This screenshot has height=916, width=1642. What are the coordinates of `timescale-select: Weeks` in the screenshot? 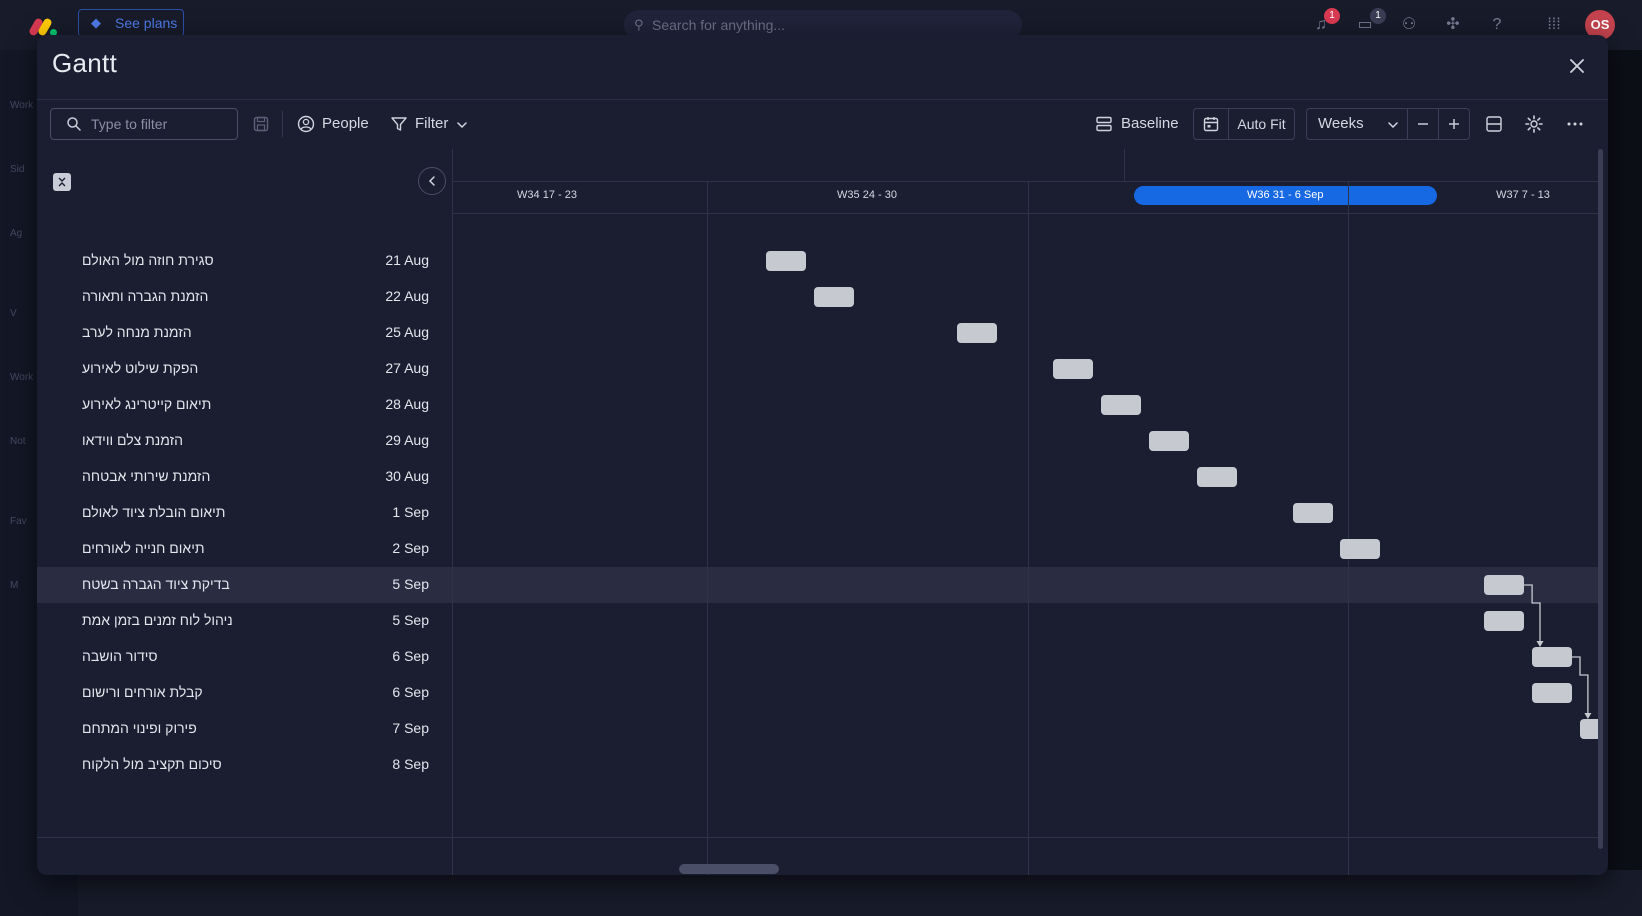 It's located at (1357, 124).